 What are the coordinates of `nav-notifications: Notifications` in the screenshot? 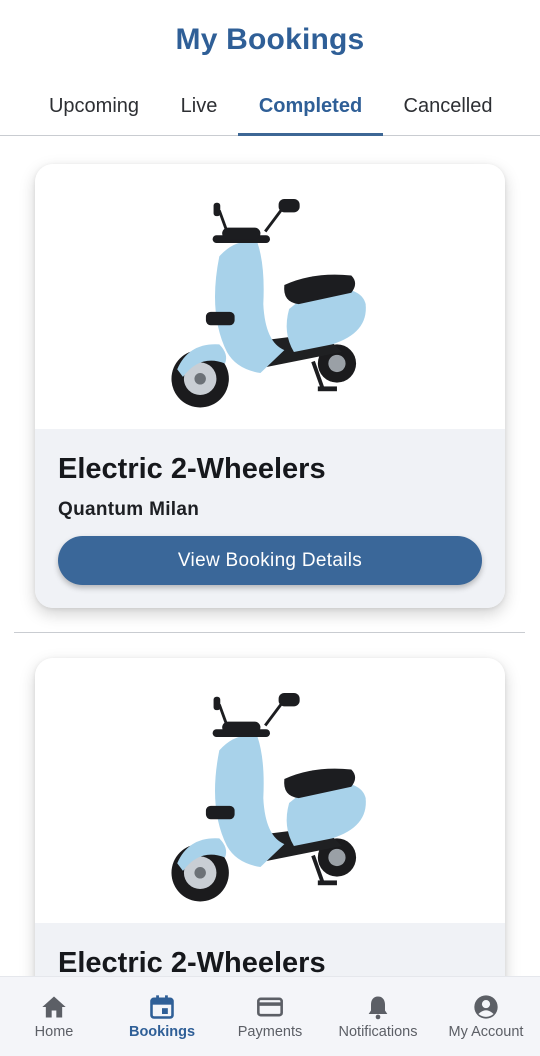 It's located at (378, 1016).